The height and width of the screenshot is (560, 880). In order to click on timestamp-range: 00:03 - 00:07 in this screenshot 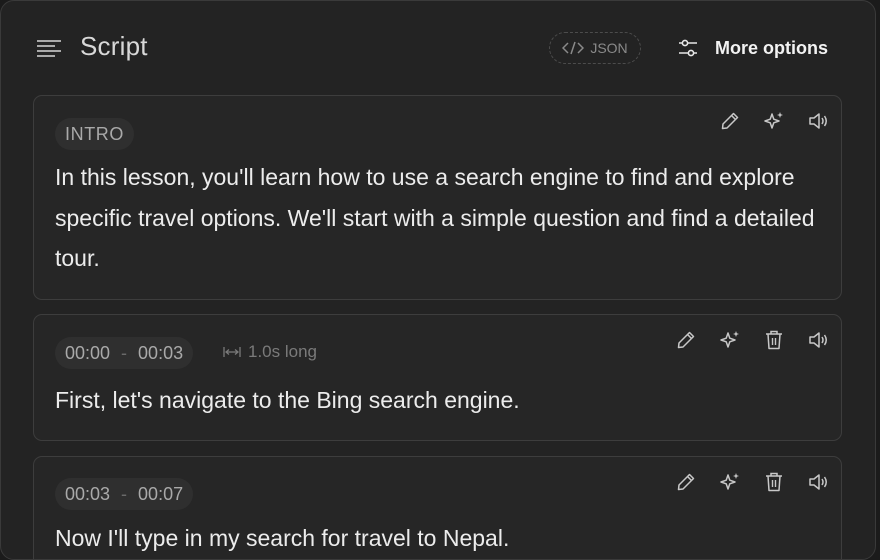, I will do `click(124, 494)`.